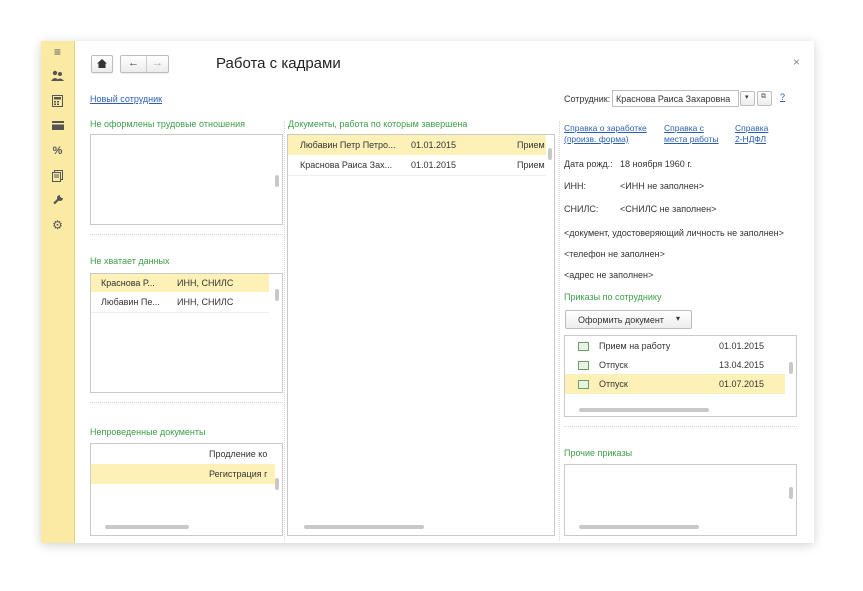 Image resolution: width=863 pixels, height=591 pixels. Describe the element at coordinates (588, 164) in the screenshot. I see `birth-date-label: Дата рожд.:` at that location.